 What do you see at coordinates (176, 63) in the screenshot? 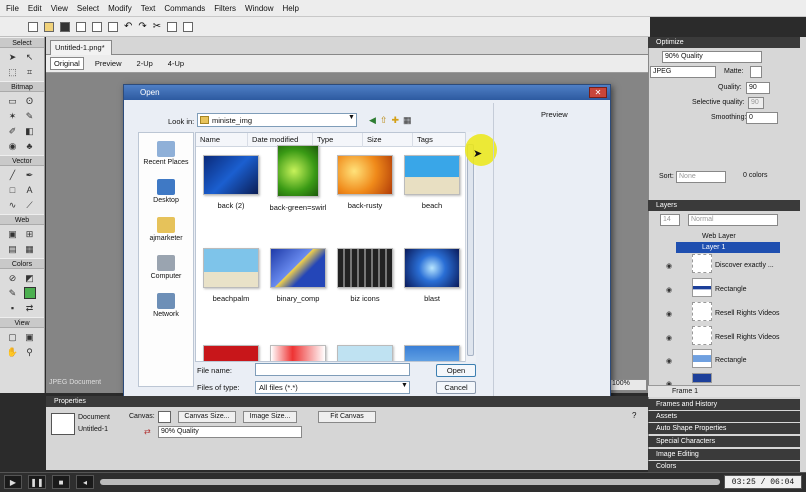
I see `view-4up-tab: 4-Up` at bounding box center [176, 63].